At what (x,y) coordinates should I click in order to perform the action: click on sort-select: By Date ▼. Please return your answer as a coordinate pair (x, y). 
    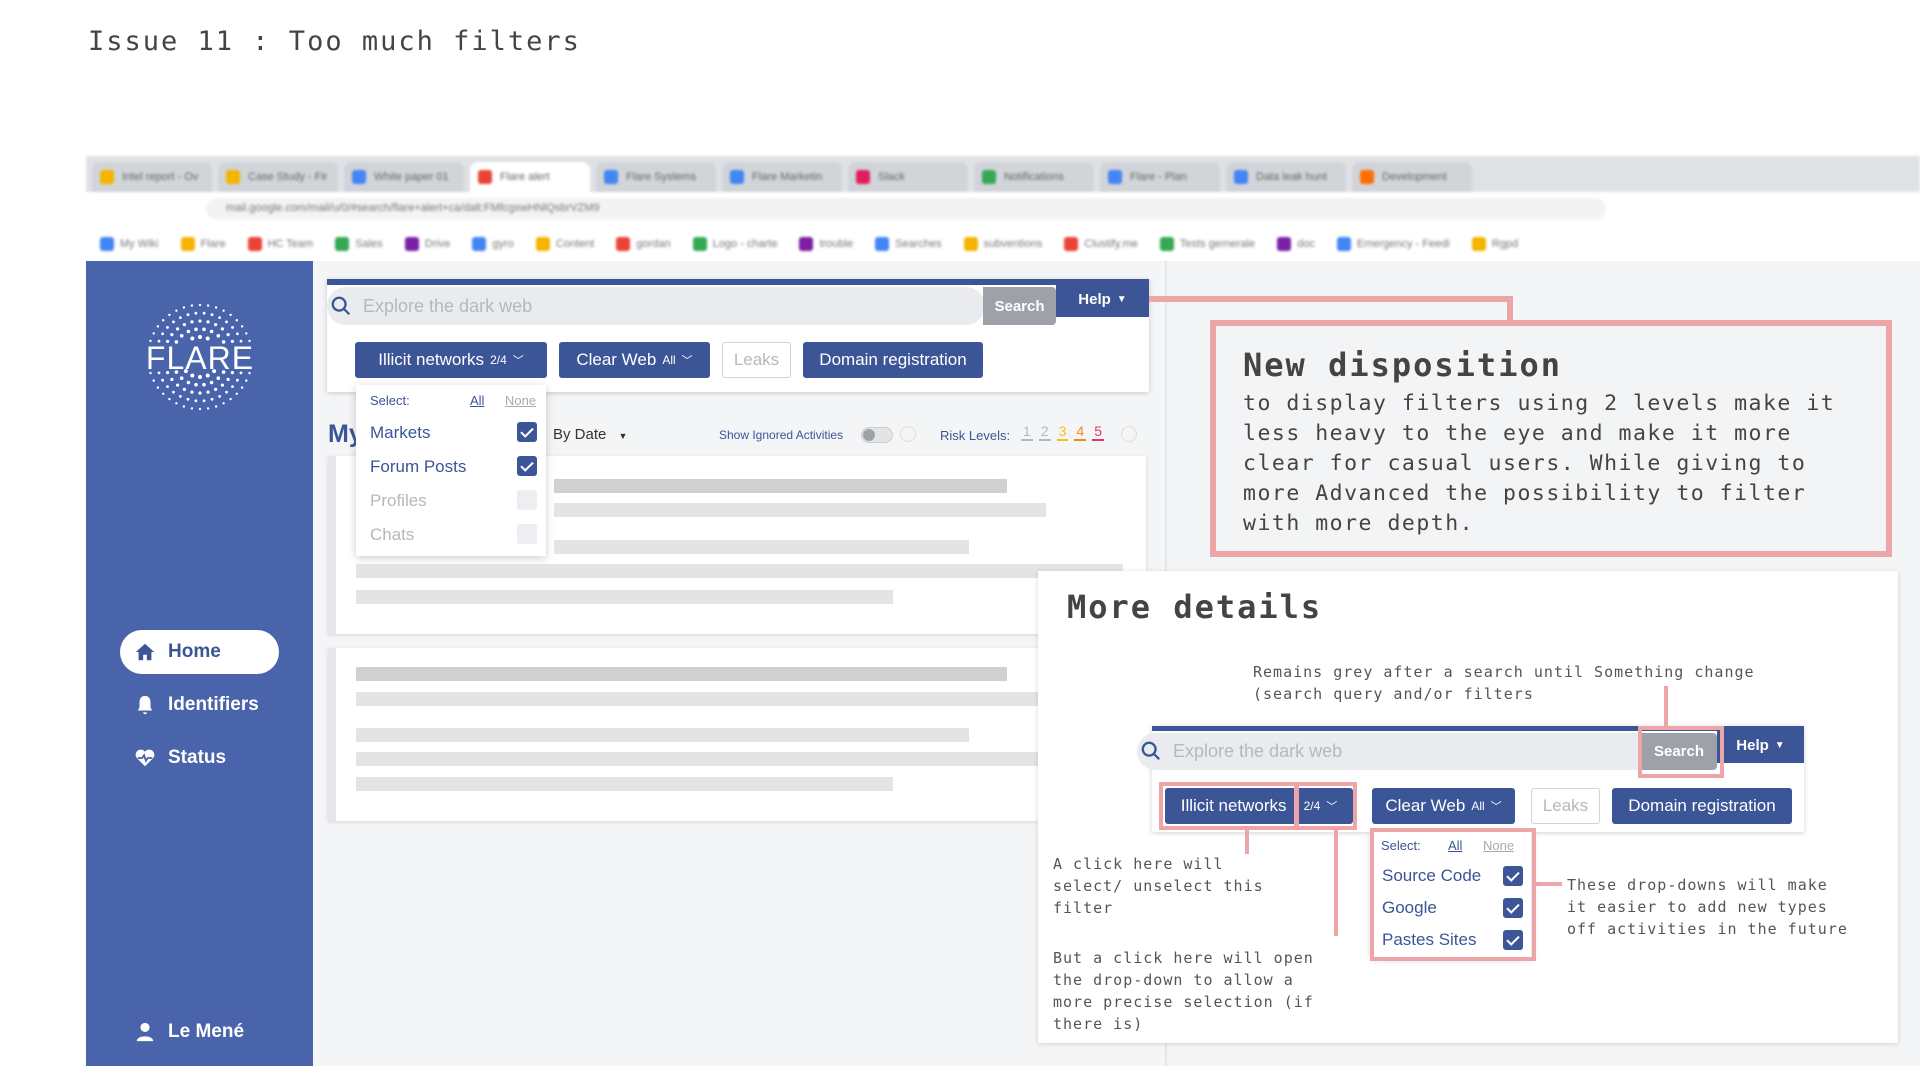
    Looking at the image, I should click on (590, 434).